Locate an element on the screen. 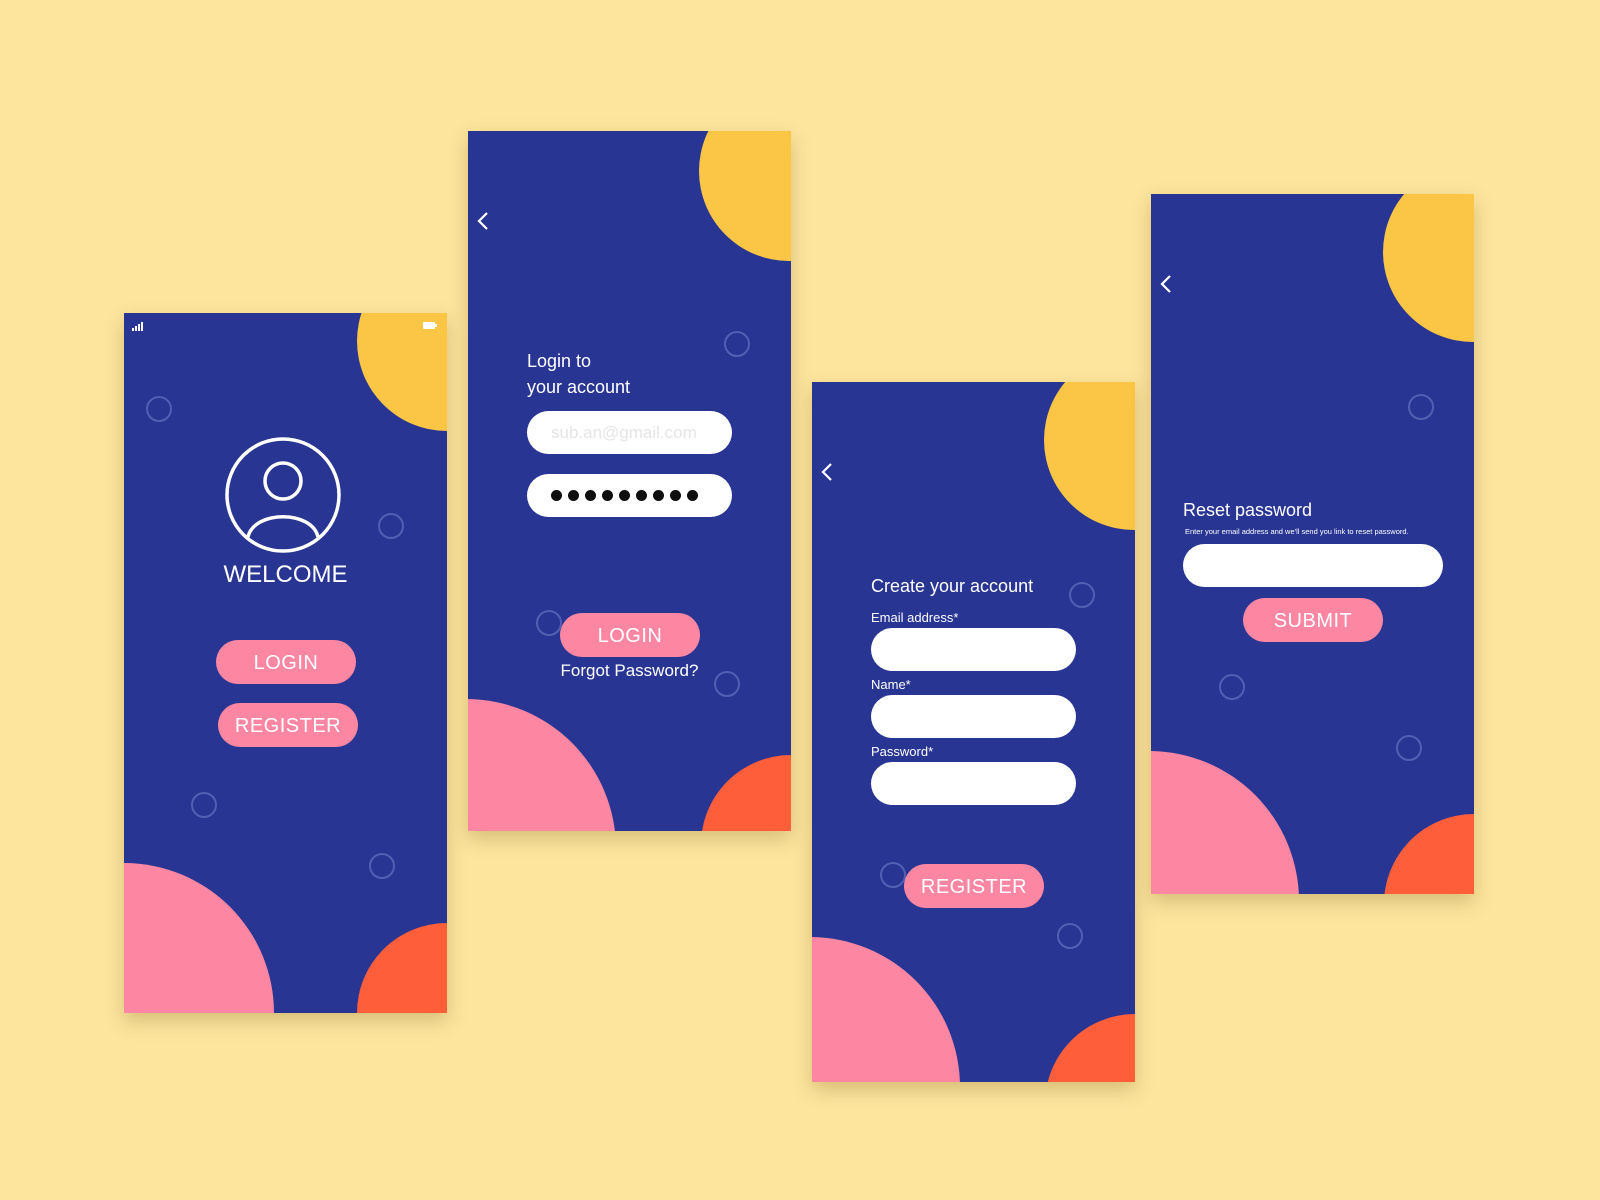  login-heading-line2: your account is located at coordinates (579, 387).